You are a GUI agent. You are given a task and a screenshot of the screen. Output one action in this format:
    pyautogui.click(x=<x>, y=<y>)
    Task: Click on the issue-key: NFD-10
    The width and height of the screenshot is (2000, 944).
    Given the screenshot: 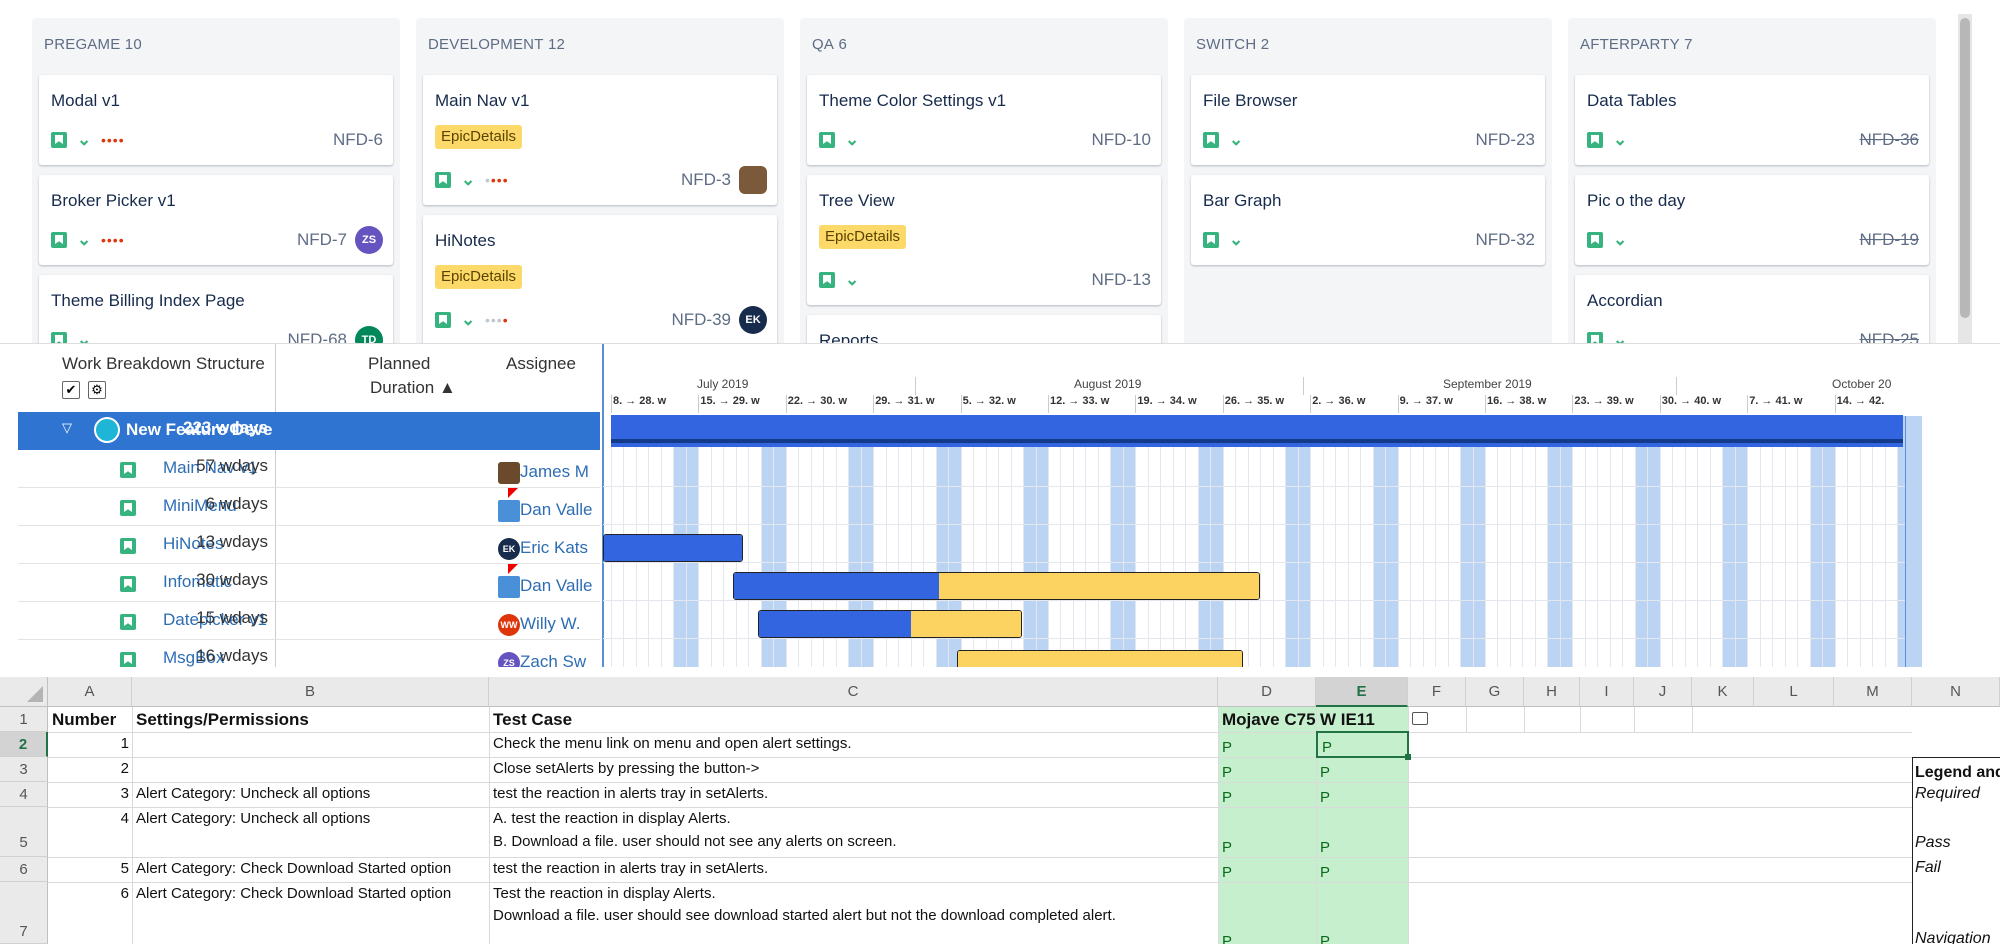 What is the action you would take?
    pyautogui.click(x=1121, y=140)
    